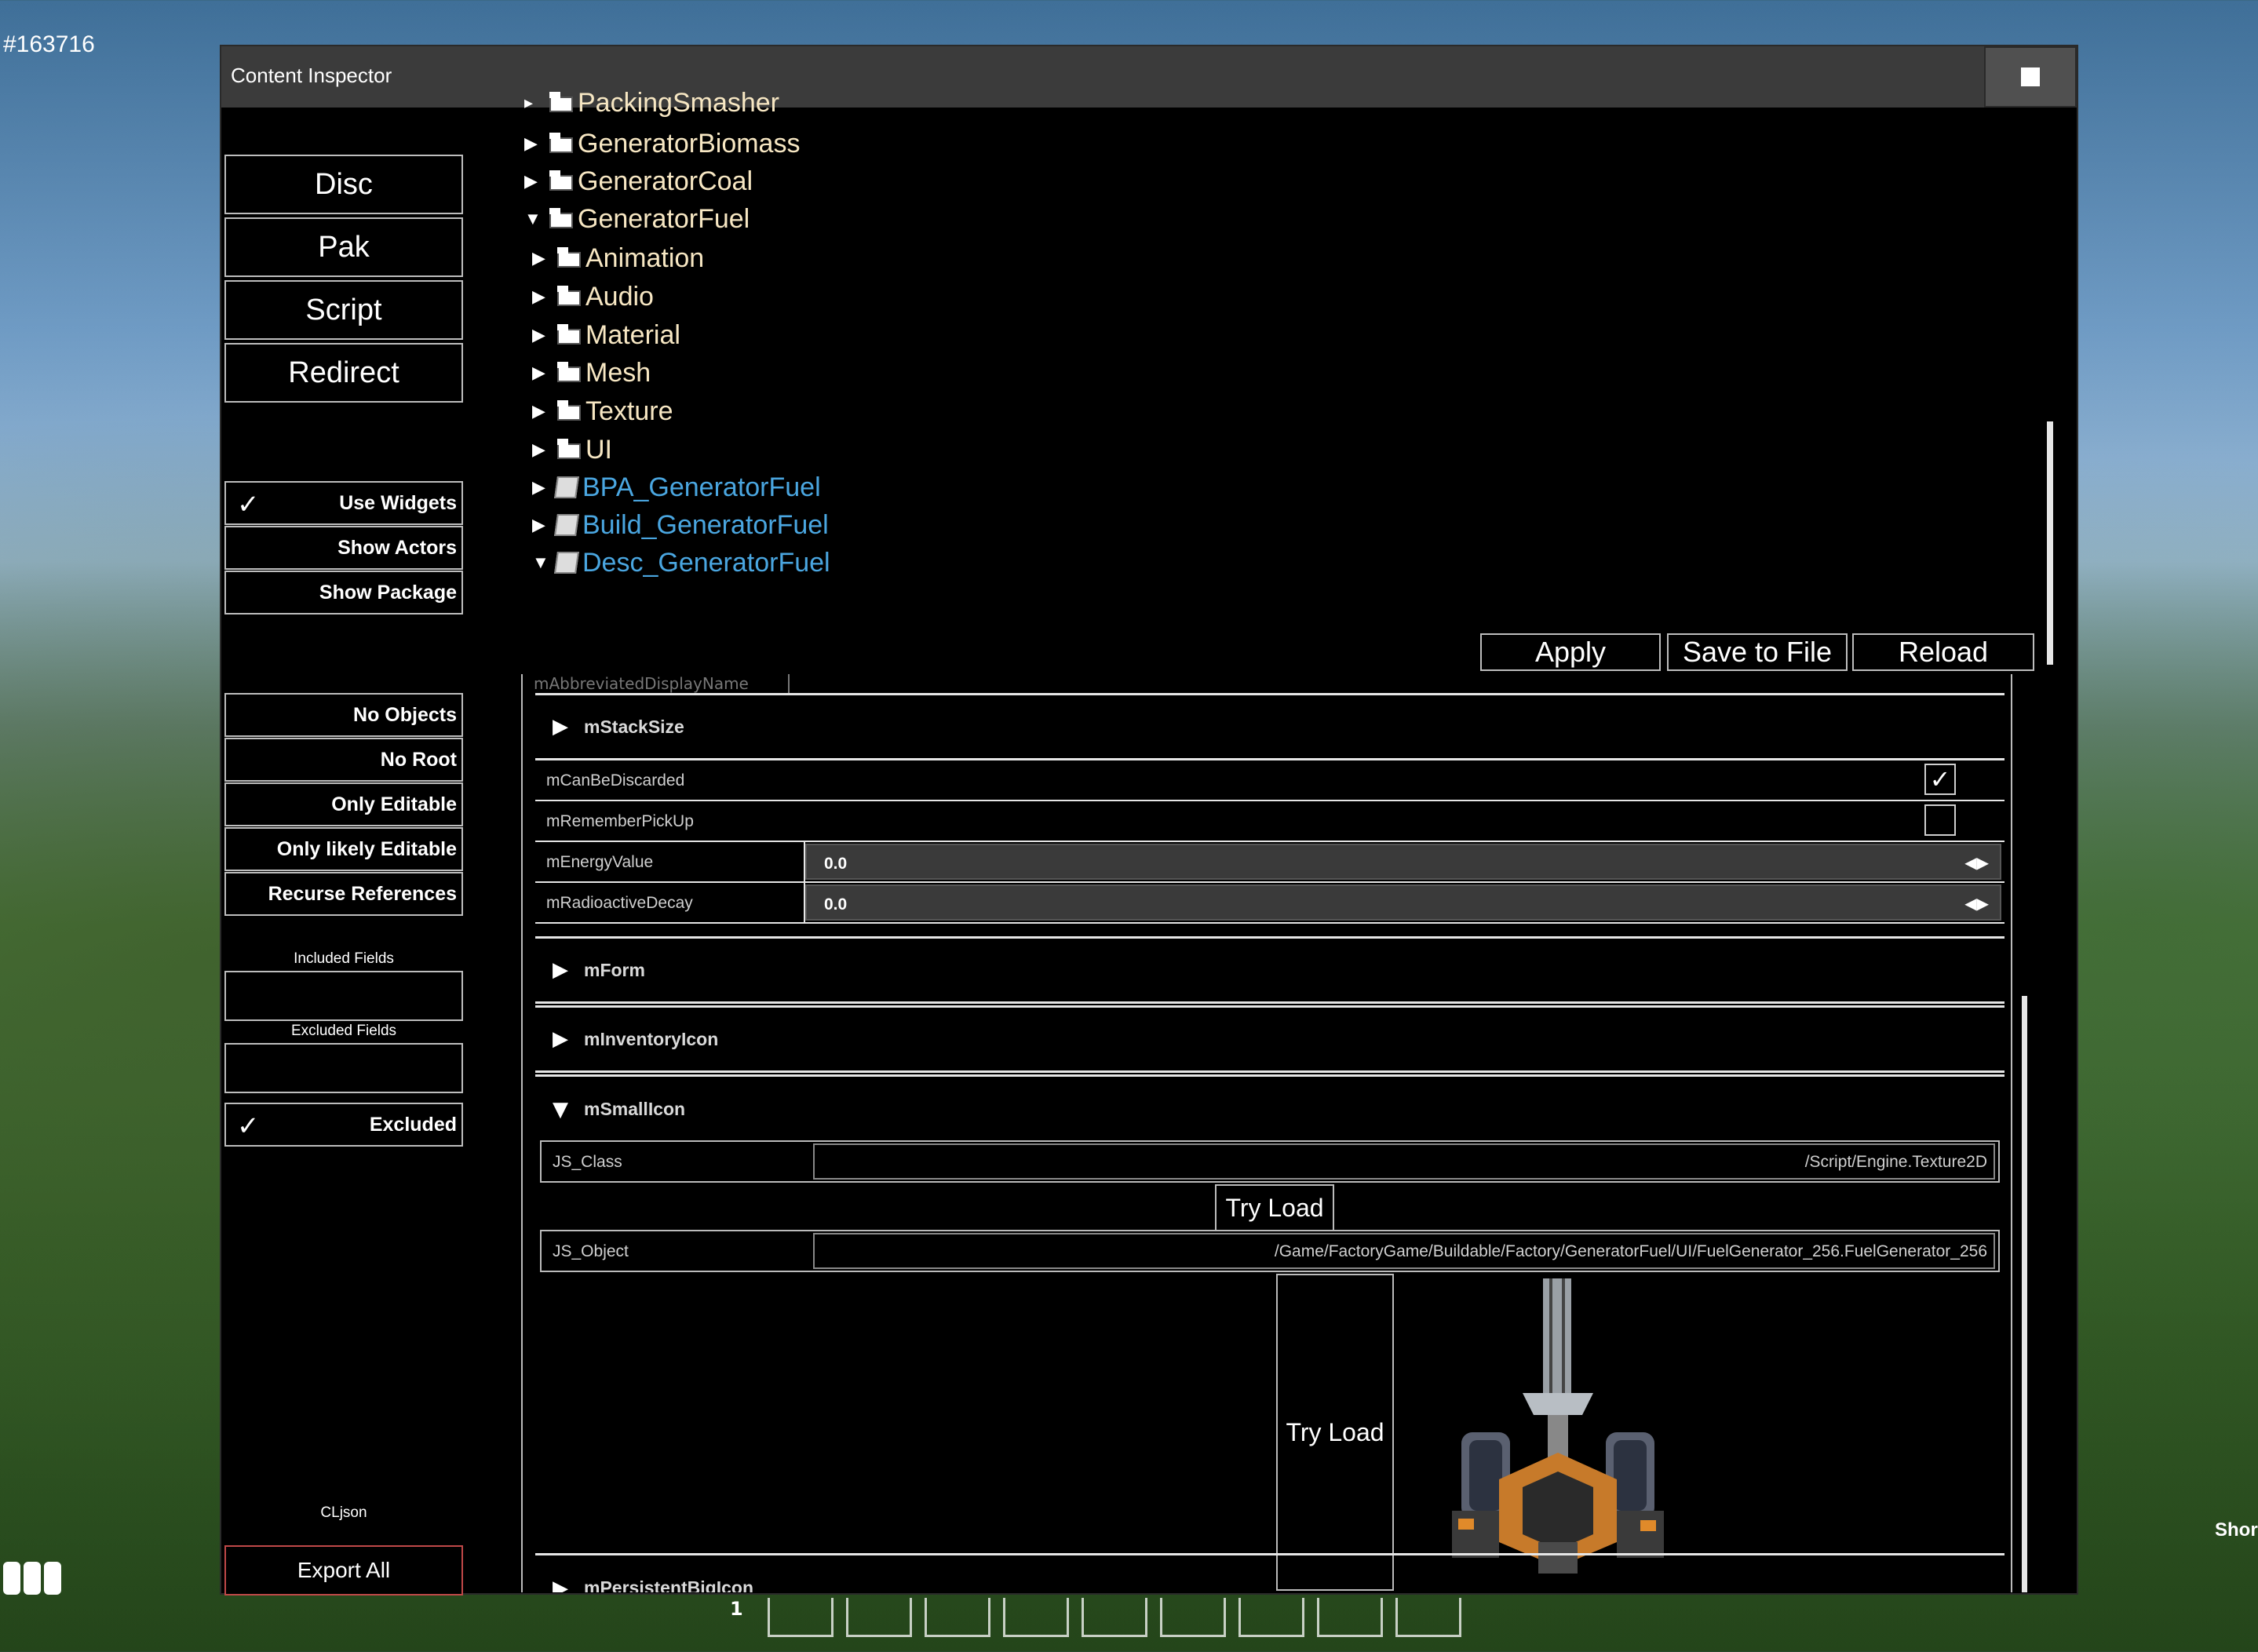  I want to click on js-class-field: /Script/Engine.Texture2D, so click(1404, 1161).